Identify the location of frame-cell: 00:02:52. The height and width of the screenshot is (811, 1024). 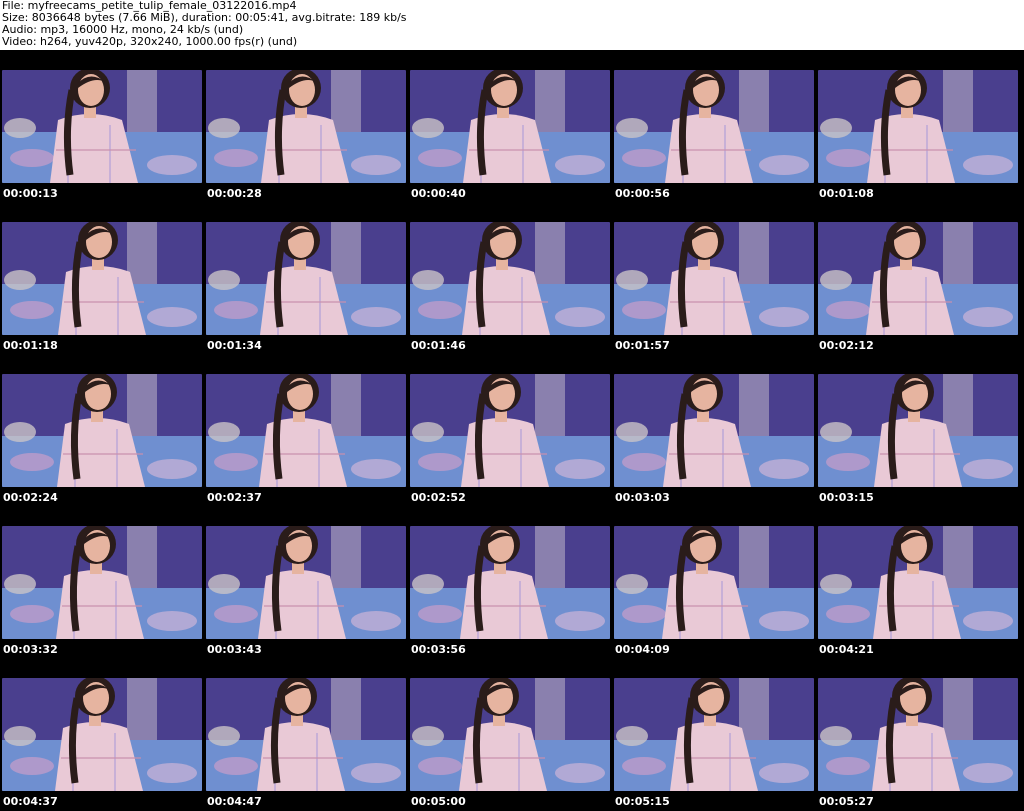
(510, 430).